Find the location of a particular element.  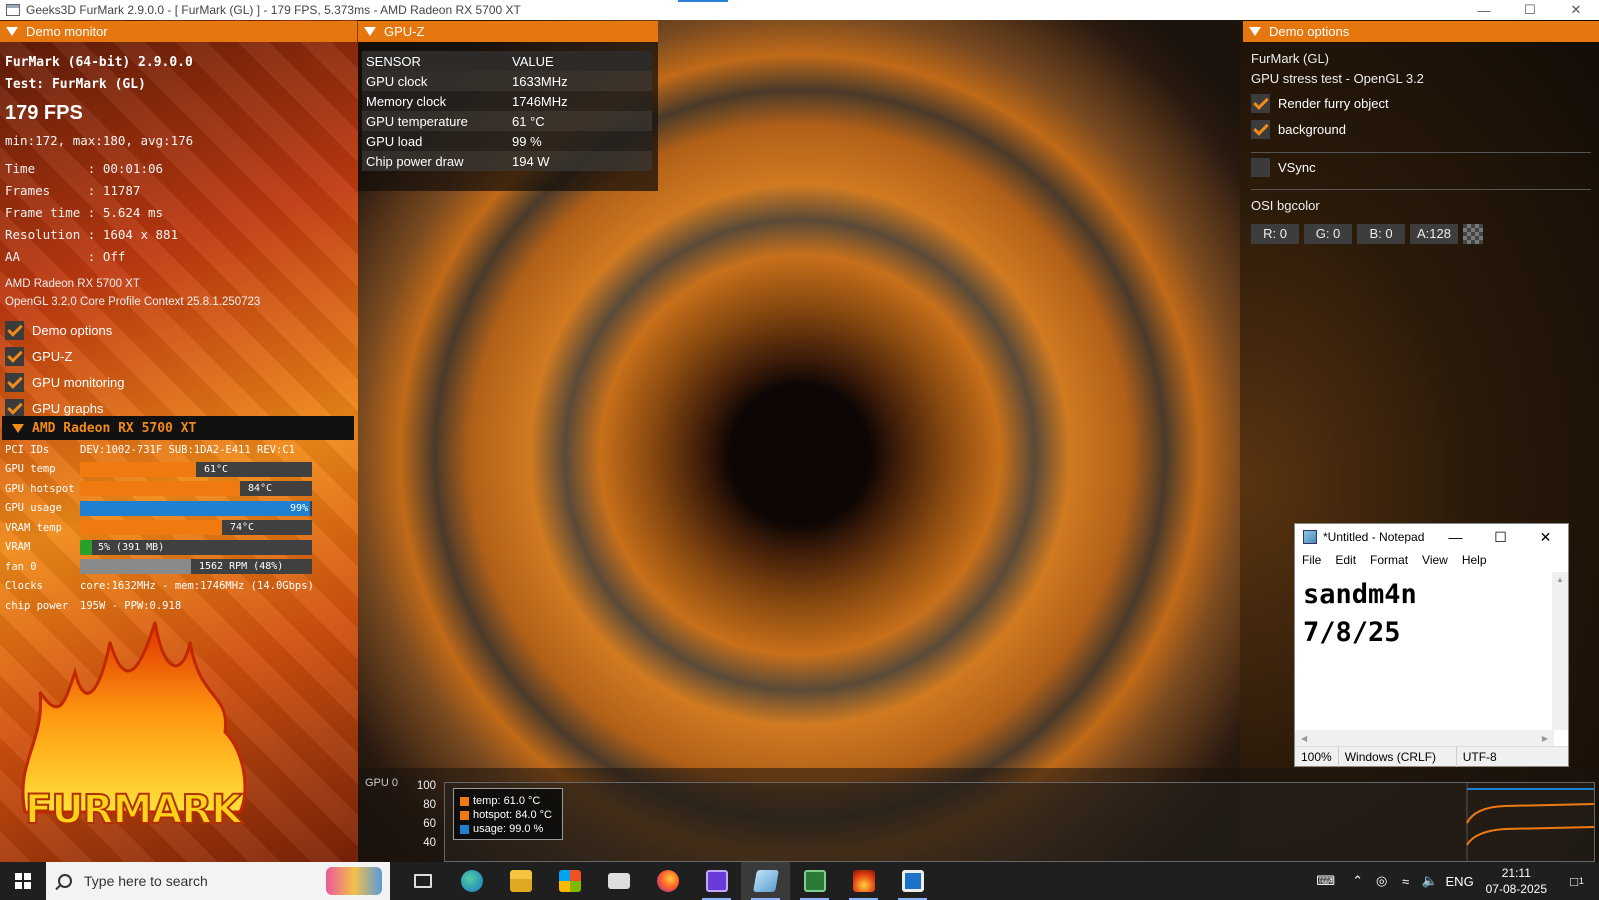

notepad-horizontal-scrollbar: ◀ ▶ is located at coordinates (1424, 738).